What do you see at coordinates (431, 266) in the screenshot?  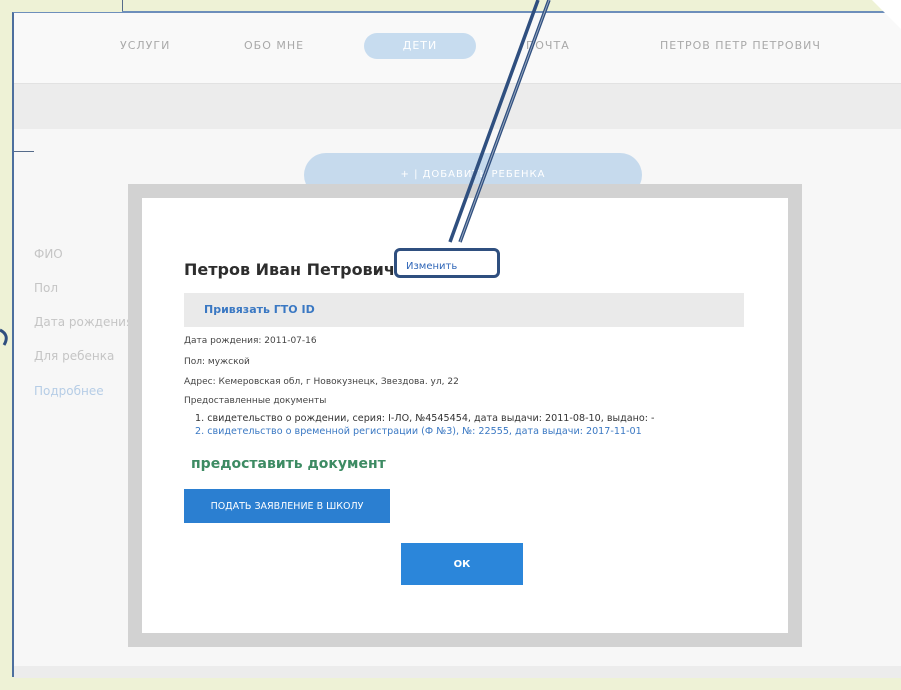 I see `edit-link: Изменить` at bounding box center [431, 266].